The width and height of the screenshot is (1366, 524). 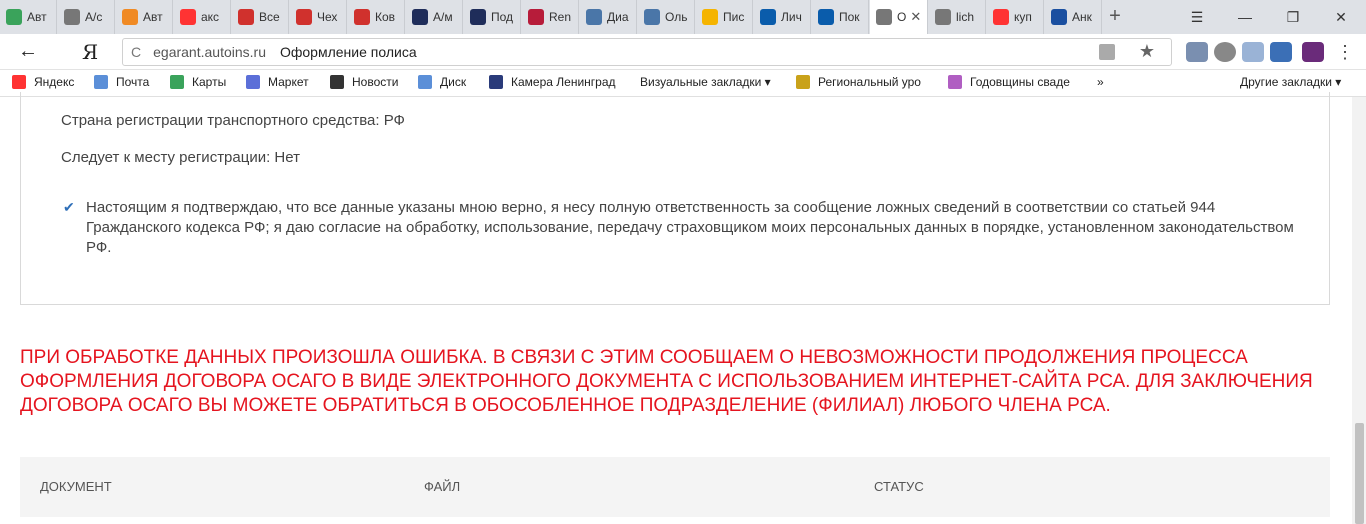 I want to click on page-icon, so click(x=72, y=17).